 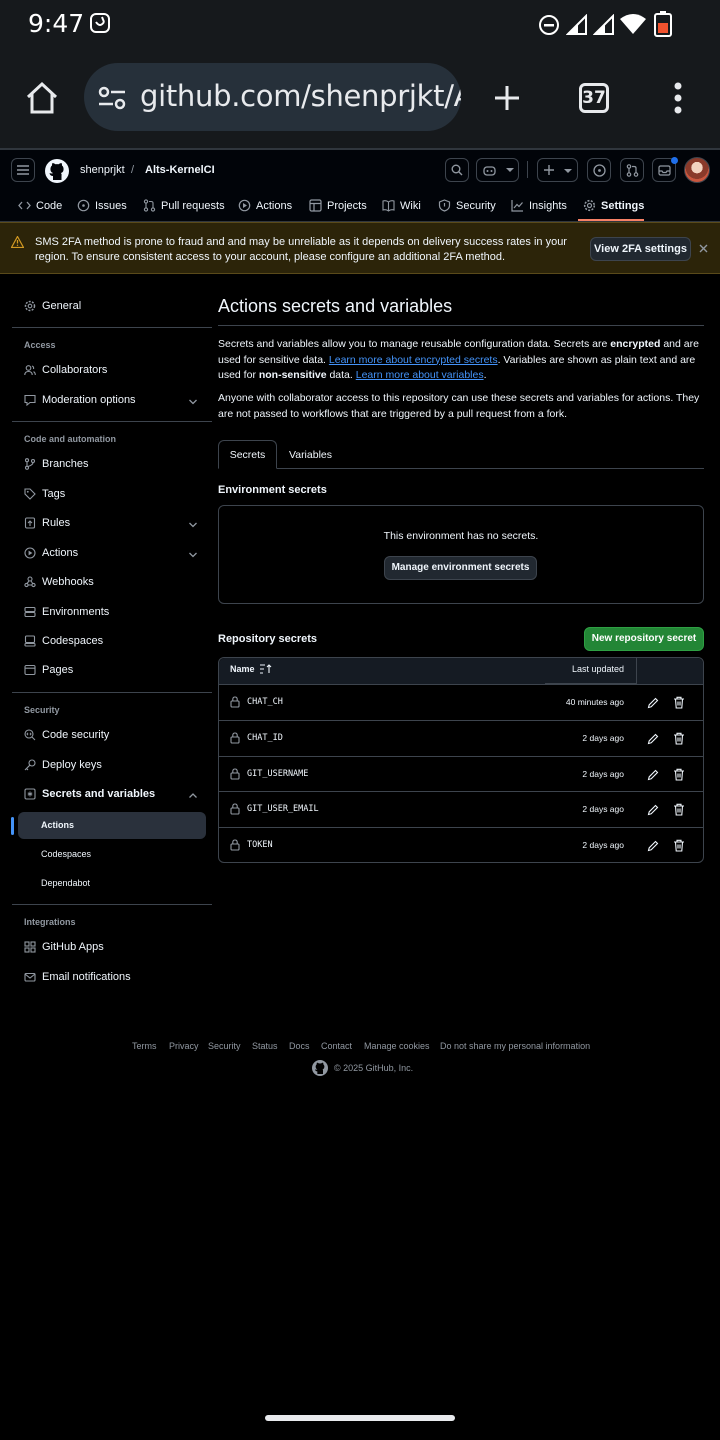 What do you see at coordinates (265, 1046) in the screenshot?
I see `footer-link: Status` at bounding box center [265, 1046].